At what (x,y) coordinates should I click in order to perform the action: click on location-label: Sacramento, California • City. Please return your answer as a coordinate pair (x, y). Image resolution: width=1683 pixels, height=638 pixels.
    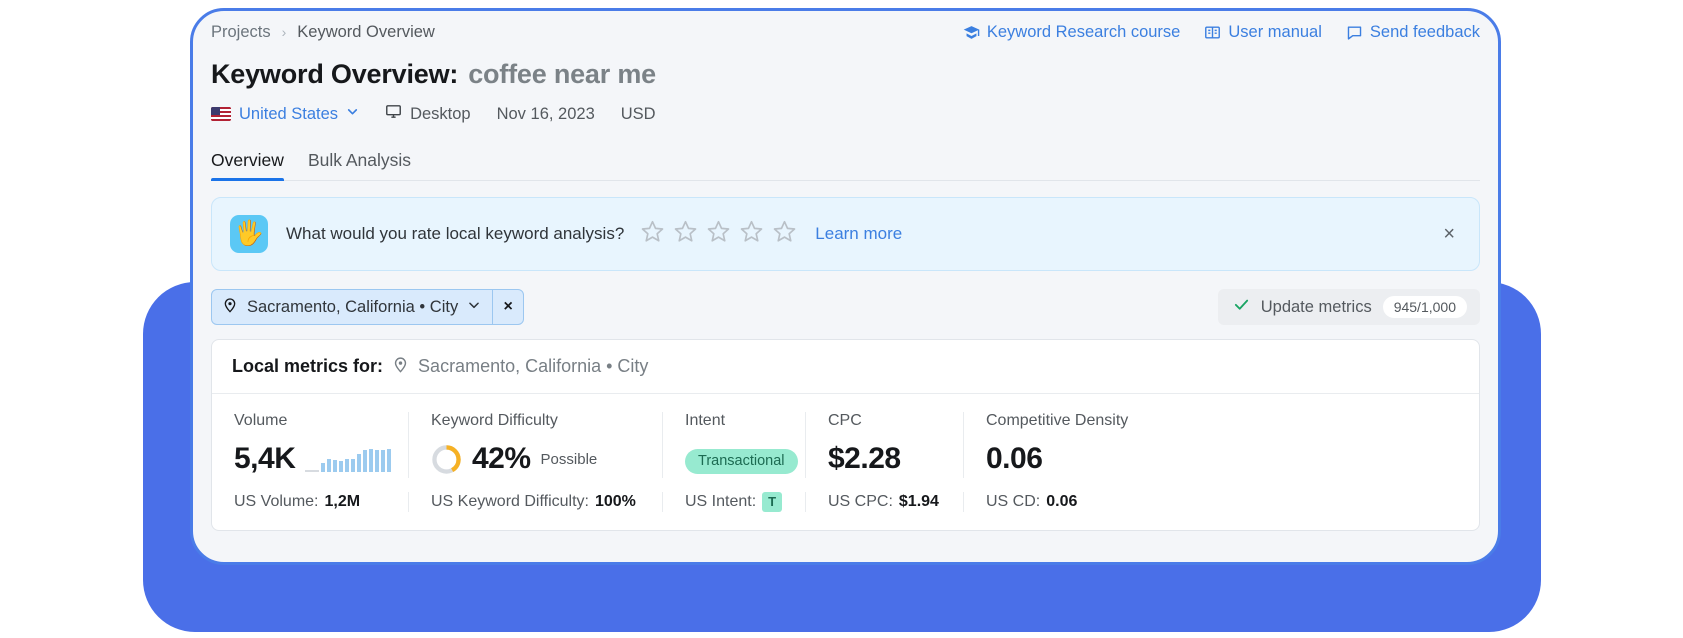
    Looking at the image, I should click on (353, 306).